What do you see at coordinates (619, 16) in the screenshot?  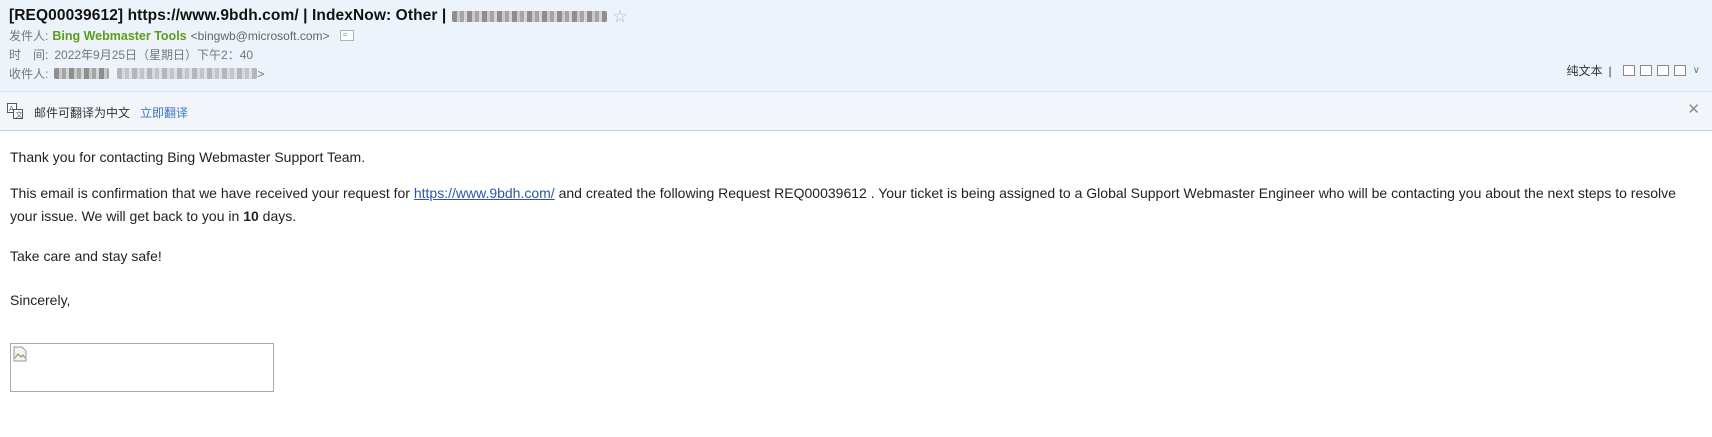 I see `star-icon: ☆` at bounding box center [619, 16].